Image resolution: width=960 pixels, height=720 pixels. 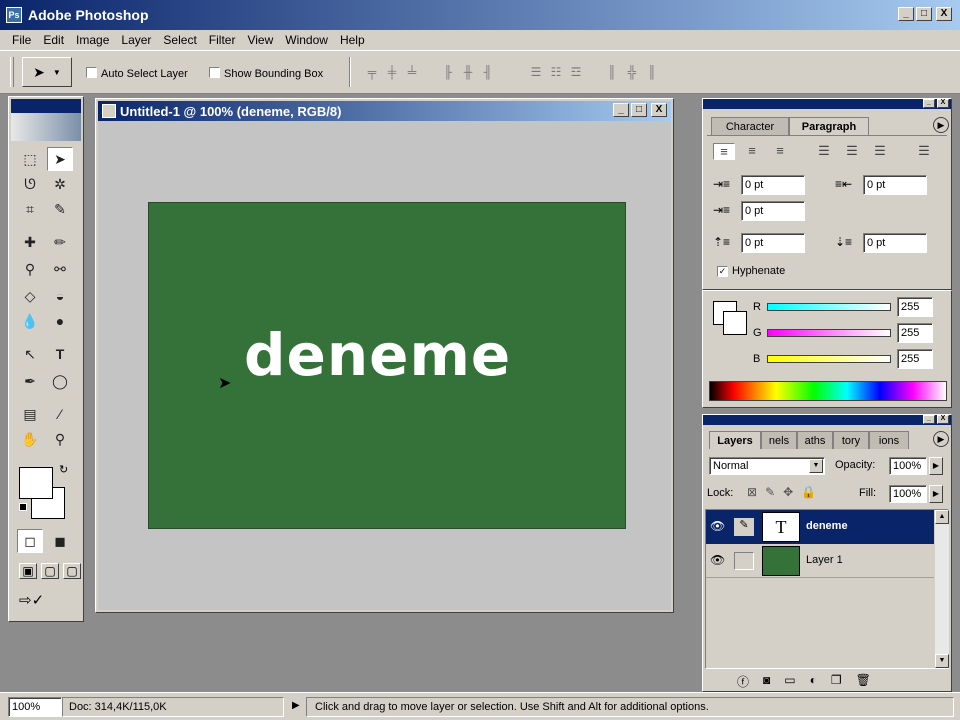 I want to click on swap-colors-icon: ↻, so click(x=63, y=469).